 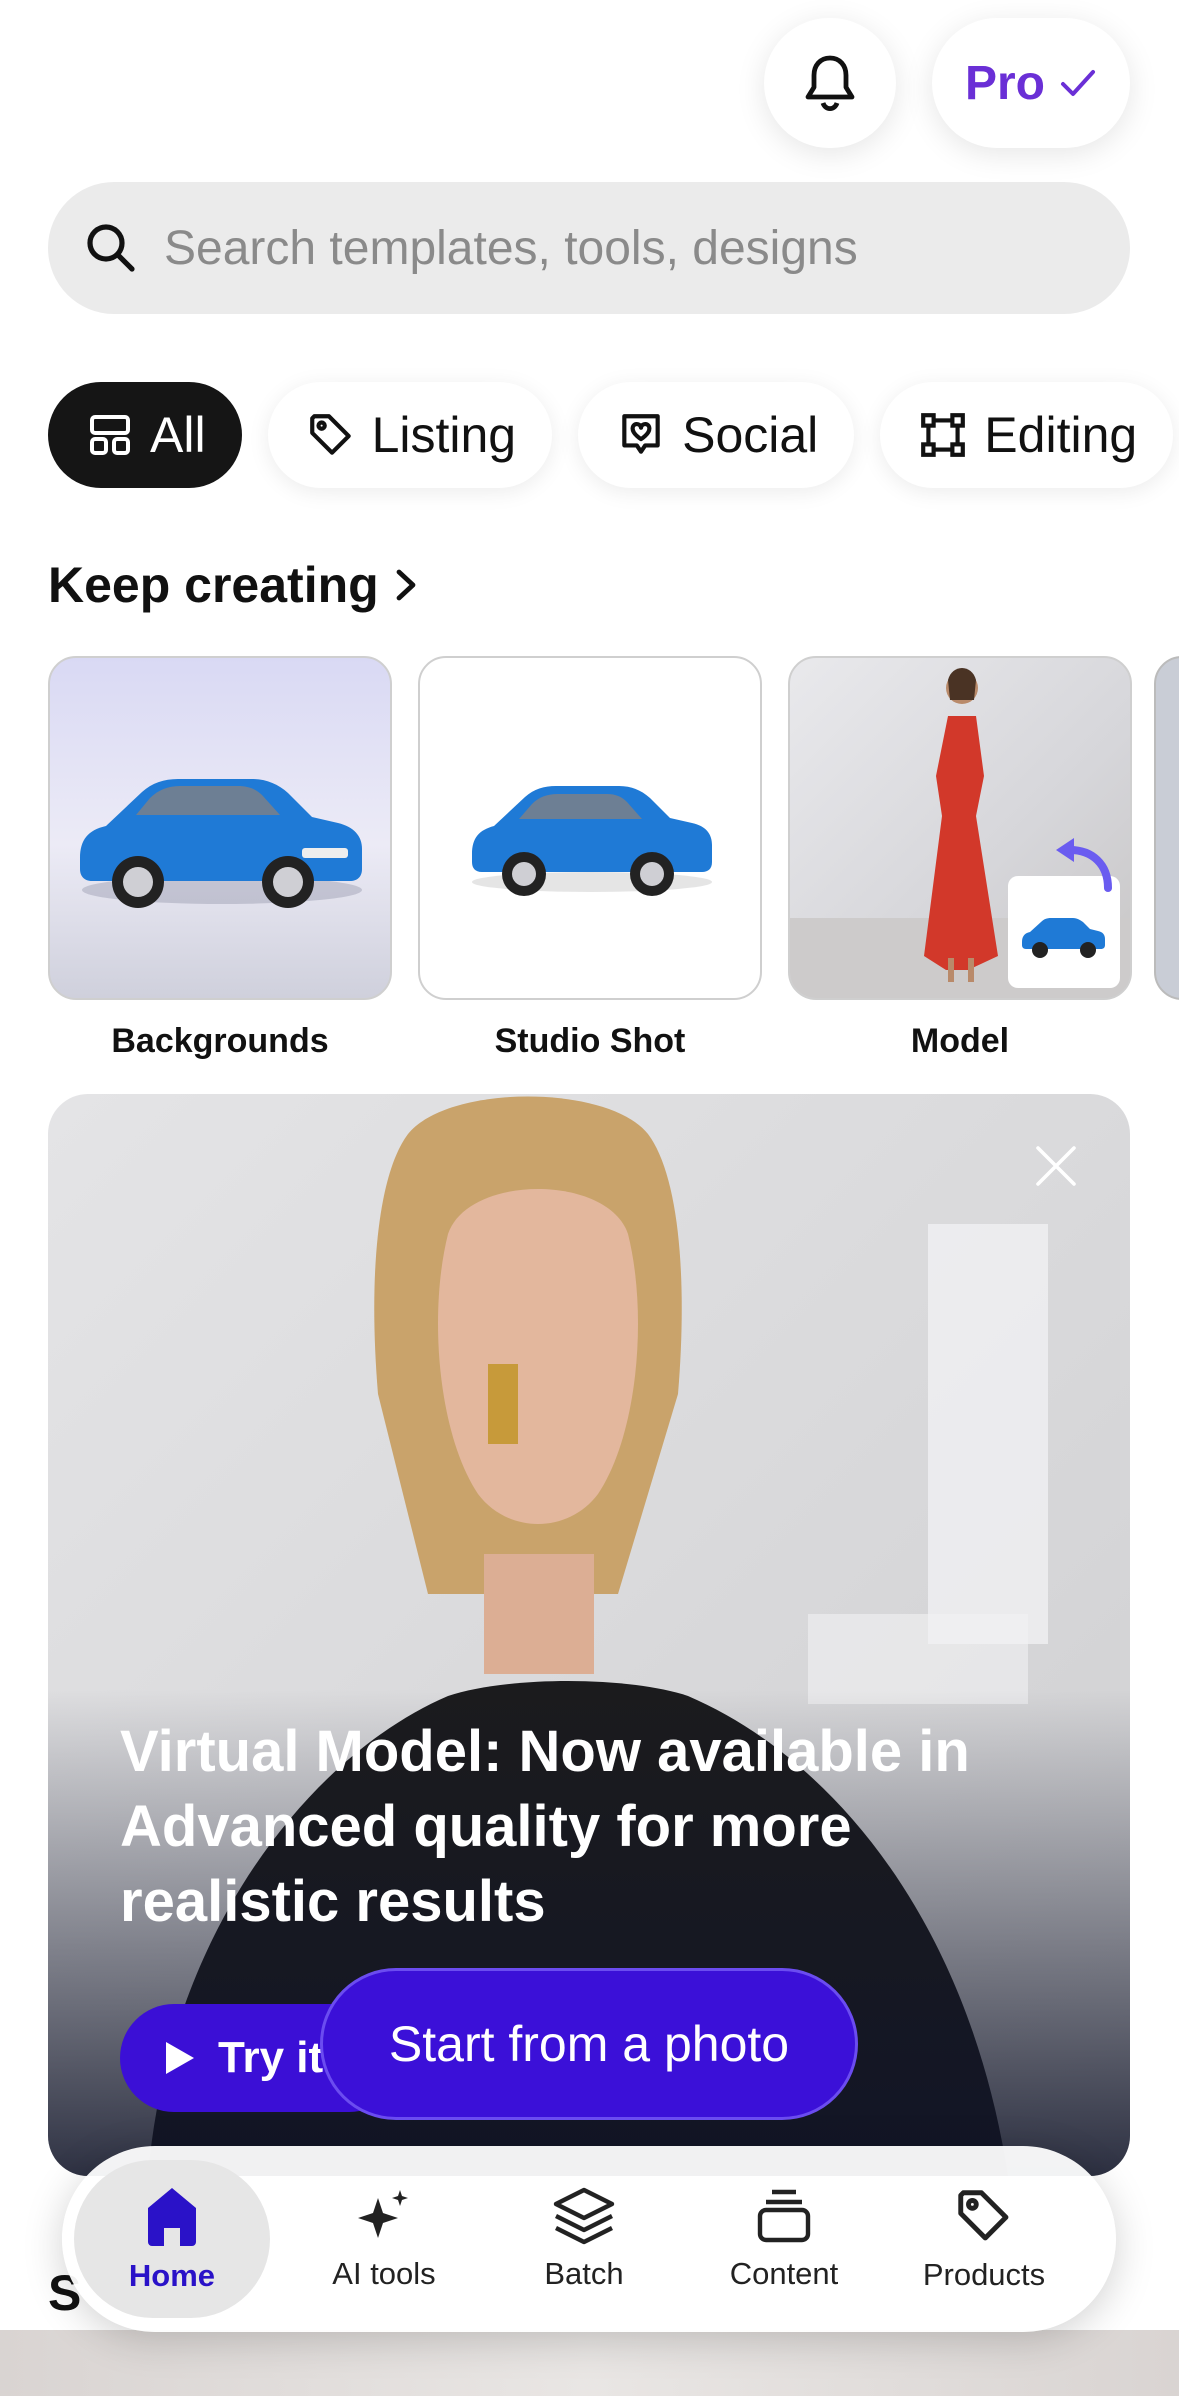 I want to click on close-icon, so click(x=1056, y=1166).